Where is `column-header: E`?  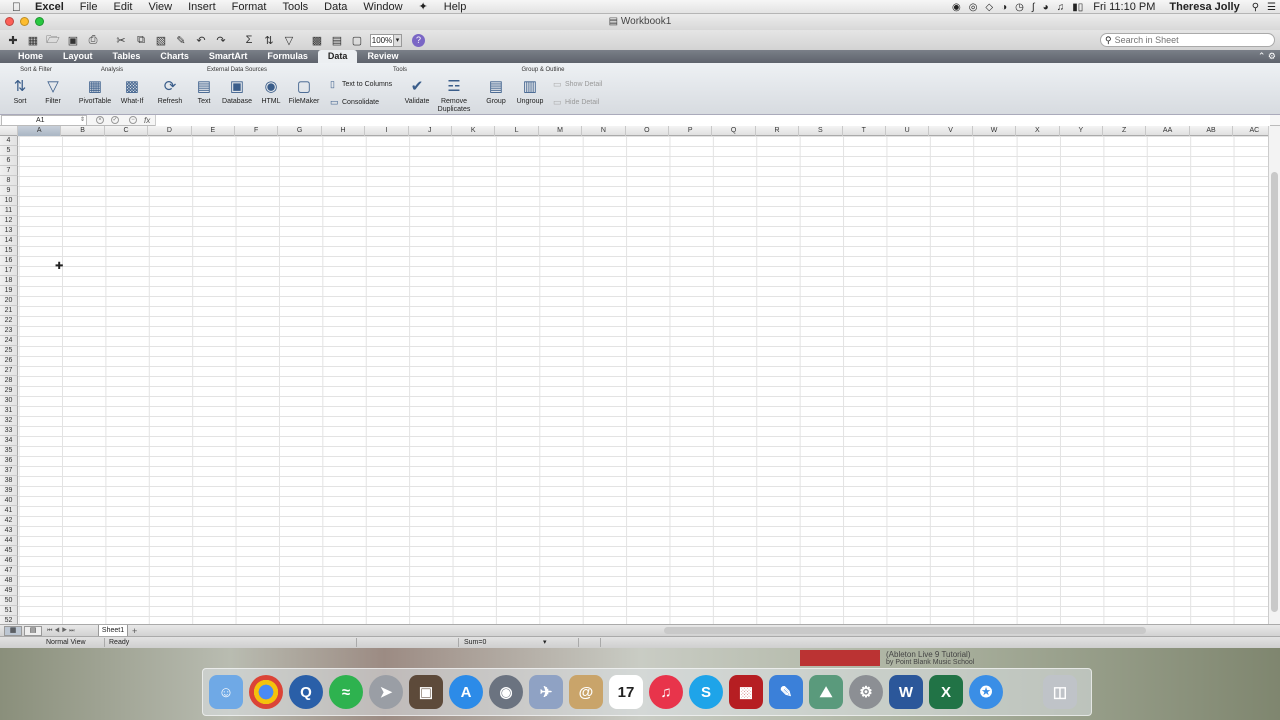 column-header: E is located at coordinates (213, 131).